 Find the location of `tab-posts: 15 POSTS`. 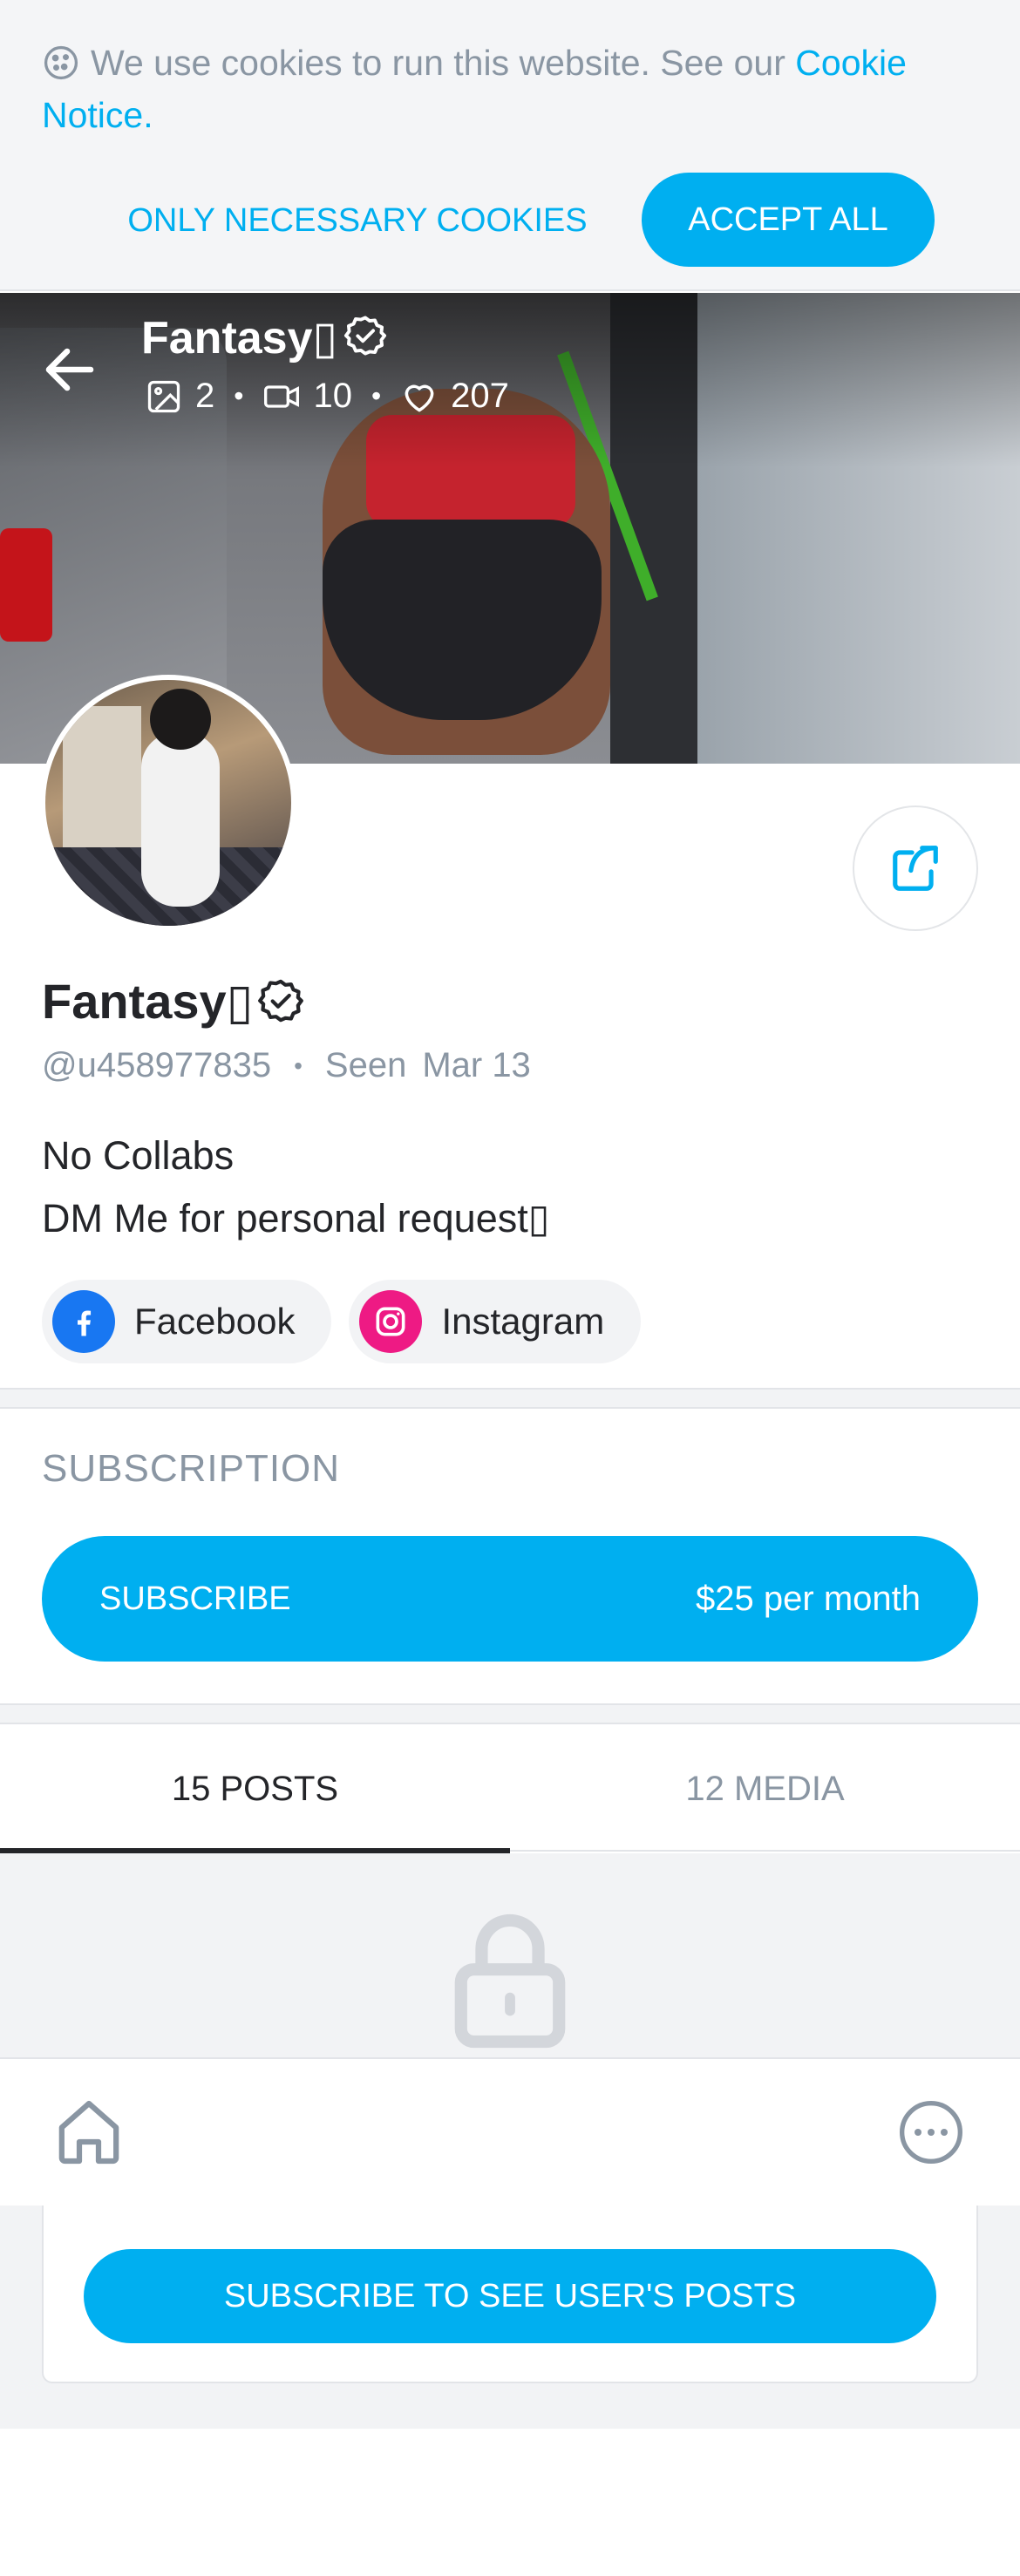

tab-posts: 15 POSTS is located at coordinates (255, 1790).